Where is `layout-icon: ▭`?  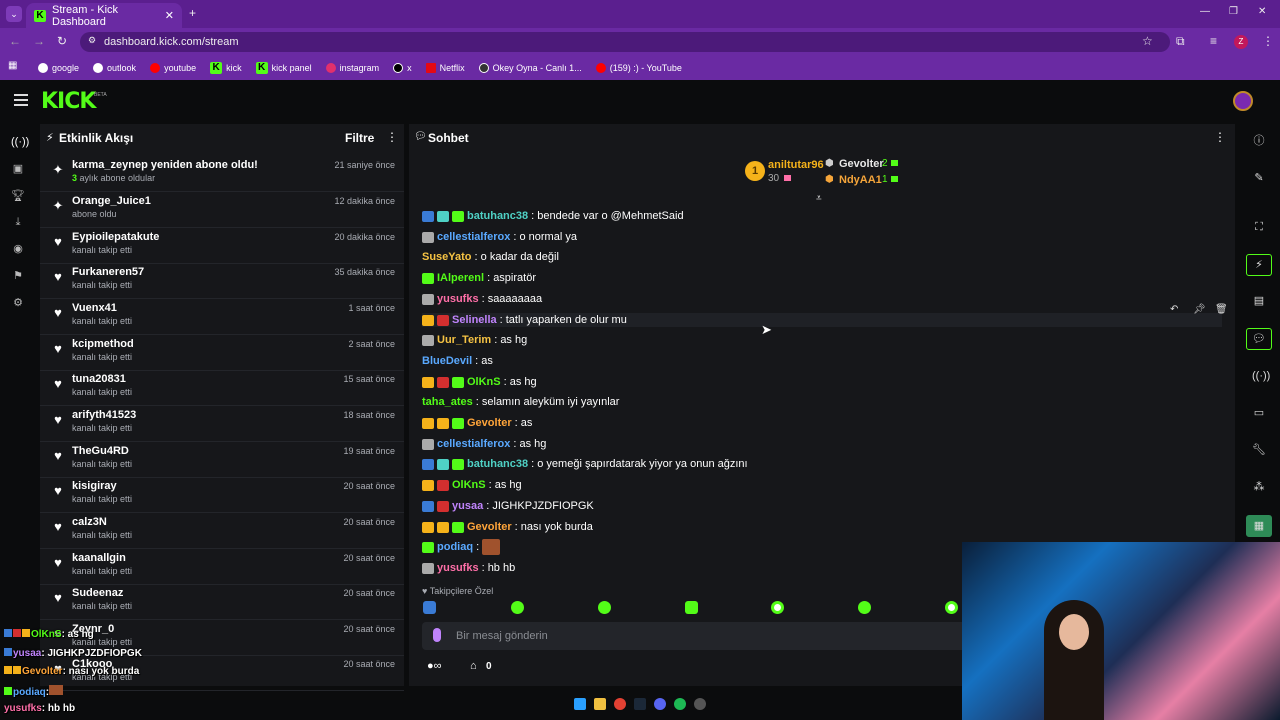
layout-icon: ▭ is located at coordinates (1259, 413).